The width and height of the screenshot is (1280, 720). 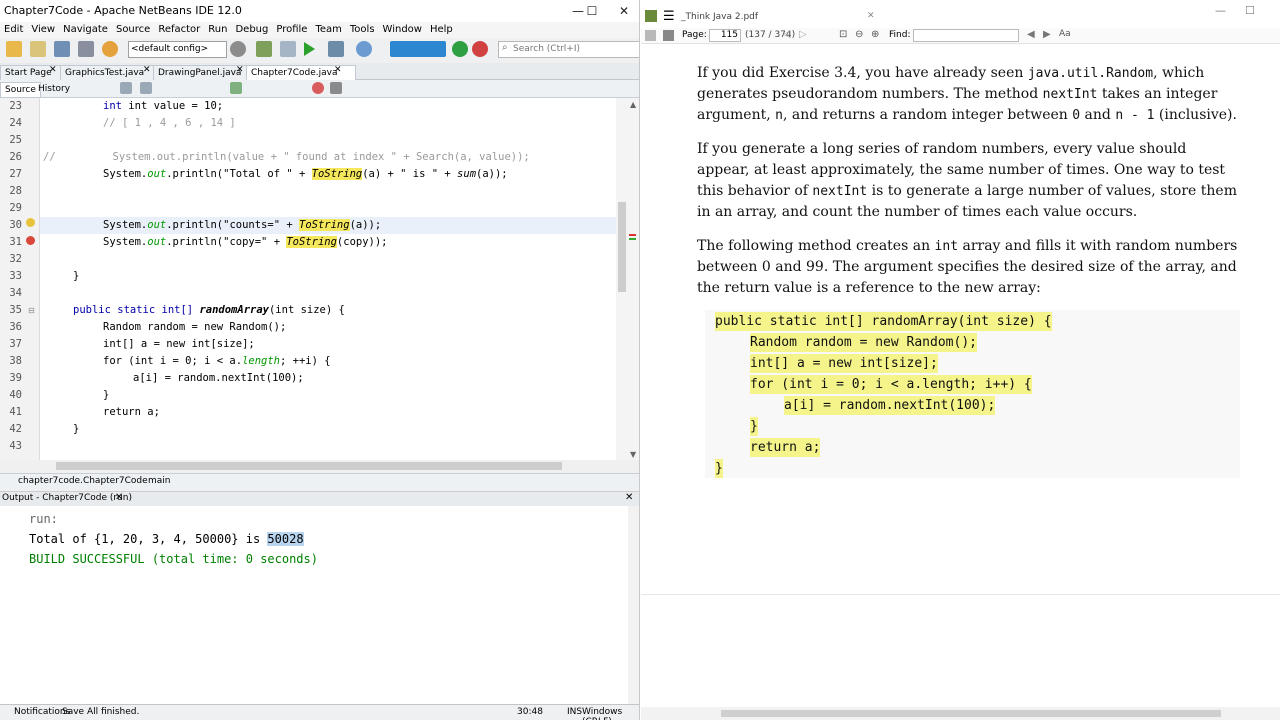 What do you see at coordinates (971, 713) in the screenshot?
I see `pdf-hscroll-thumb` at bounding box center [971, 713].